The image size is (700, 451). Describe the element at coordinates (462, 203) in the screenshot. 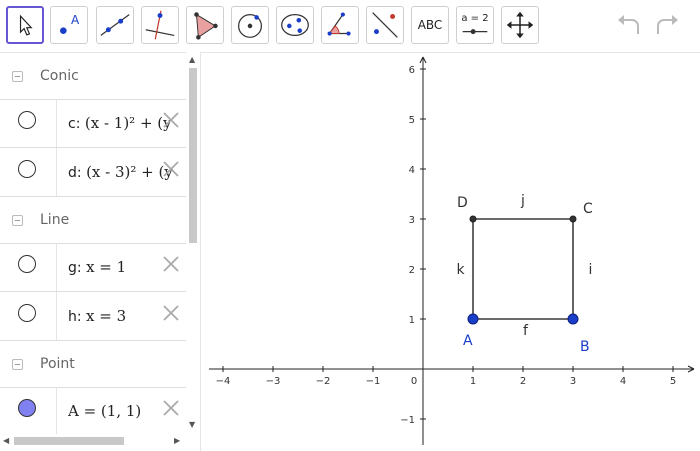

I see `point-label-D: D` at that location.